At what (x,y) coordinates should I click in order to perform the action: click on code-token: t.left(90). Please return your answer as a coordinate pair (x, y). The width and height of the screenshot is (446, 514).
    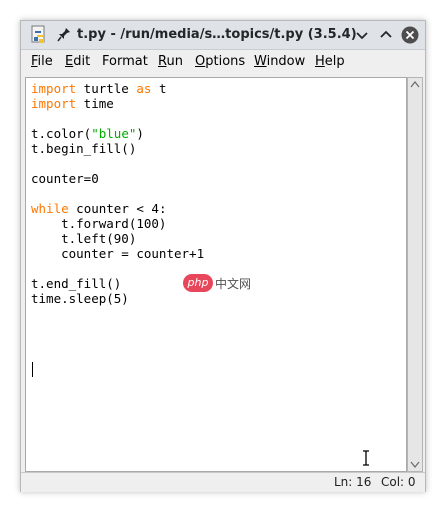
    Looking at the image, I should click on (84, 238).